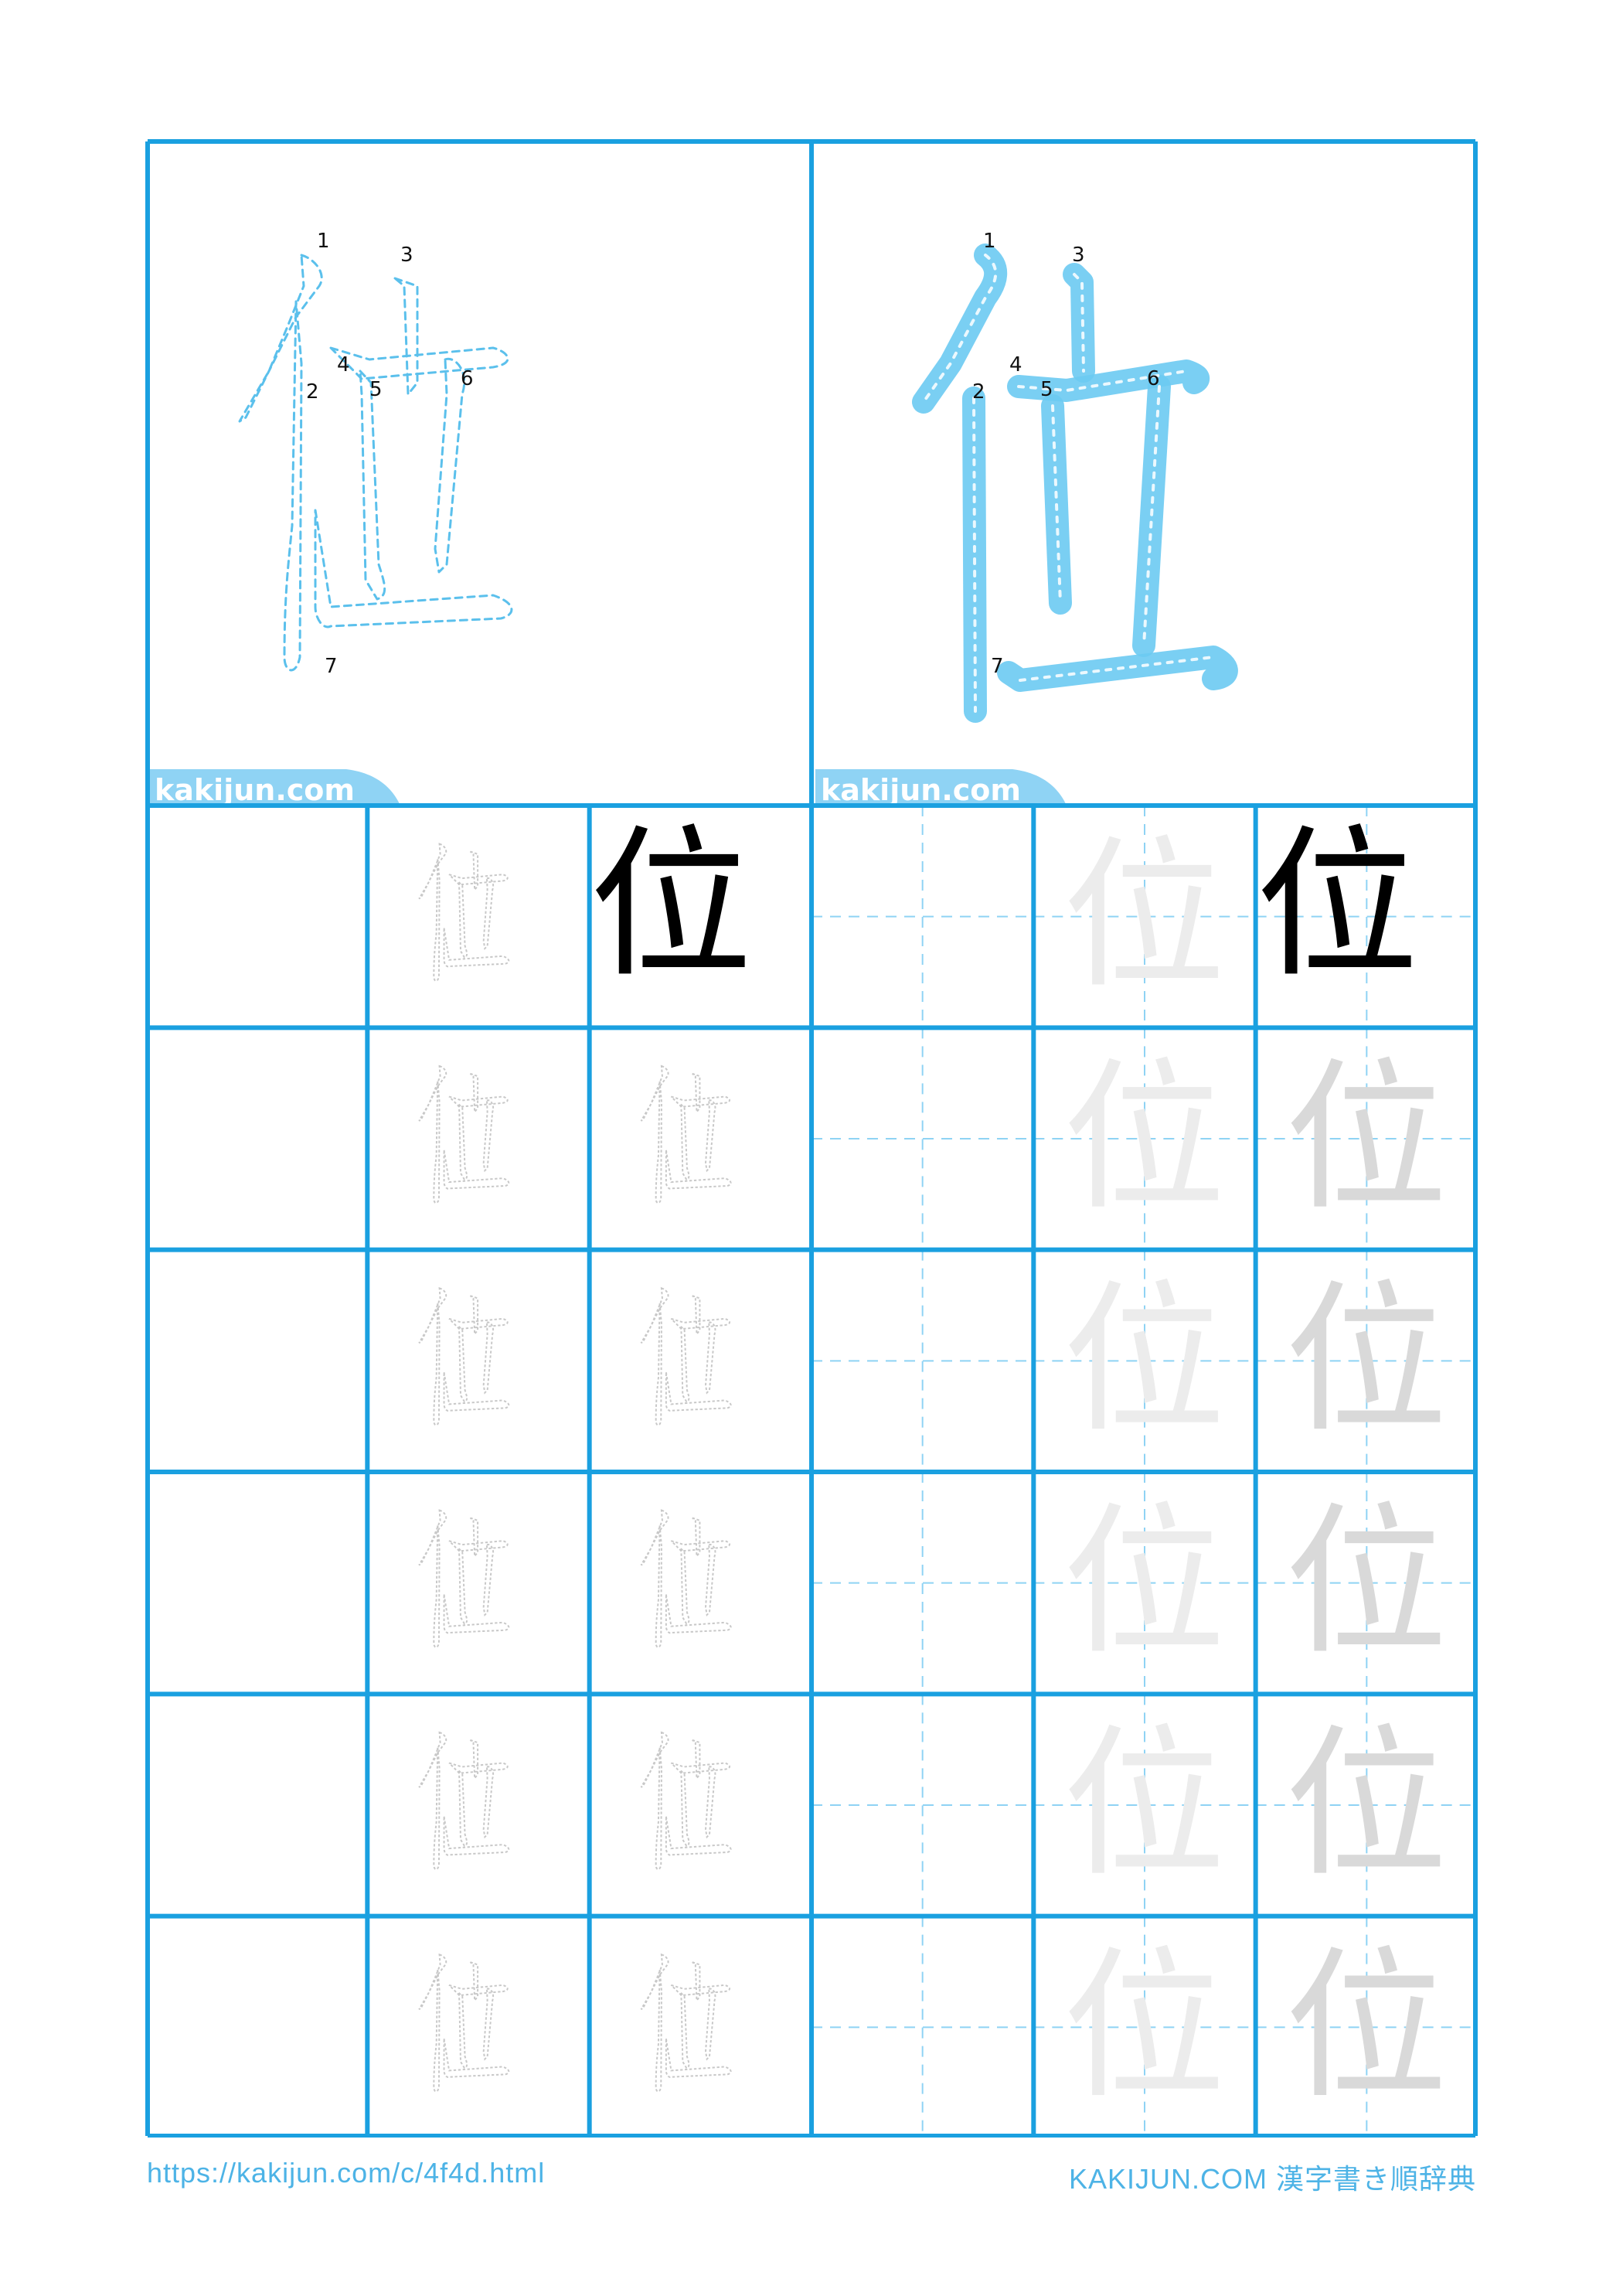  What do you see at coordinates (1272, 2179) in the screenshot?
I see `footer-brand: KAKIJUN.COM 漢字書き順辞典` at bounding box center [1272, 2179].